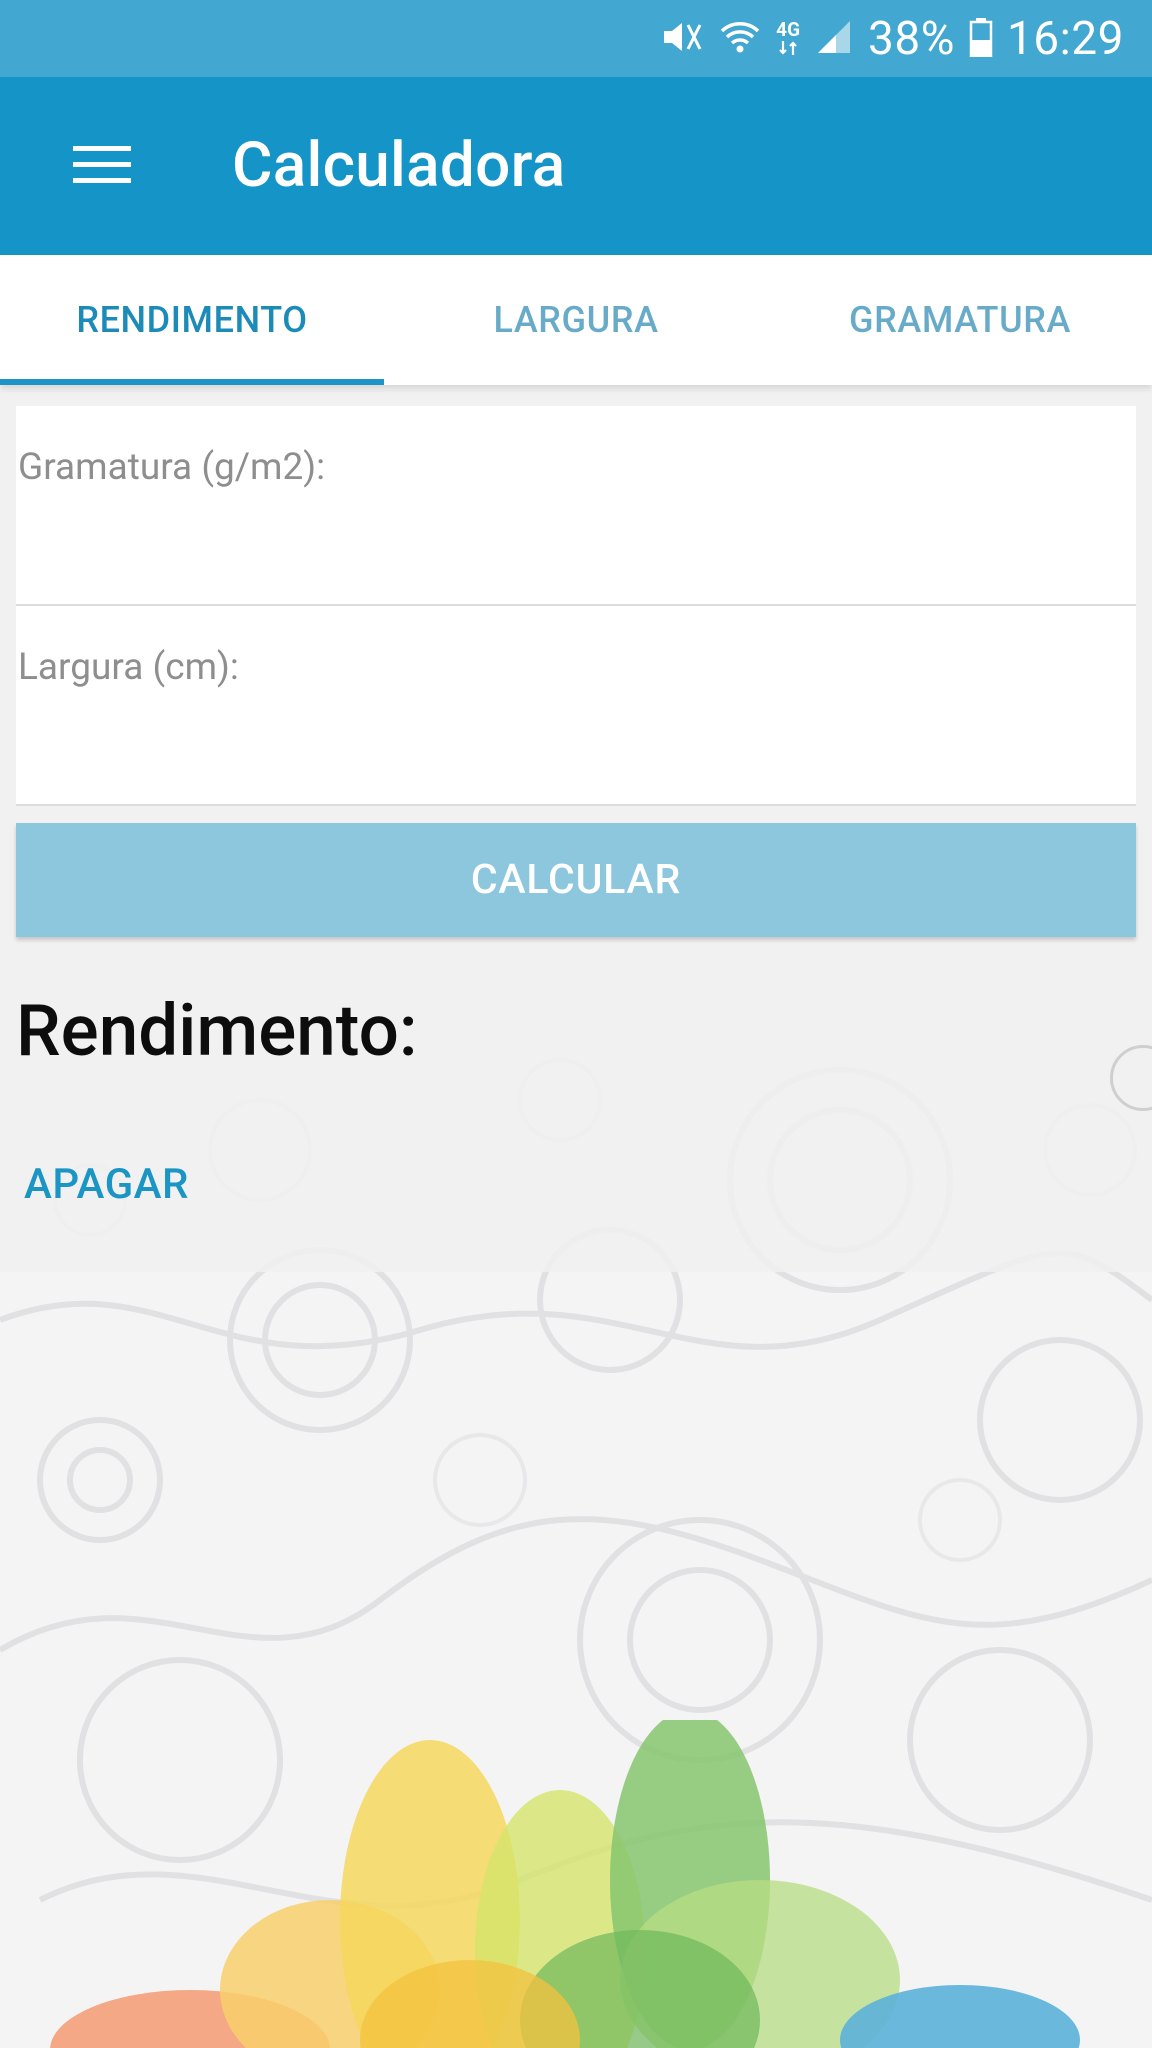 The image size is (1152, 2048). What do you see at coordinates (128, 667) in the screenshot?
I see `largura-label: Largura (cm):` at bounding box center [128, 667].